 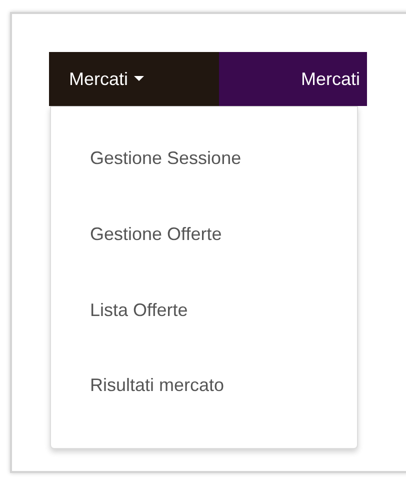 I want to click on caret-icon, so click(x=139, y=79).